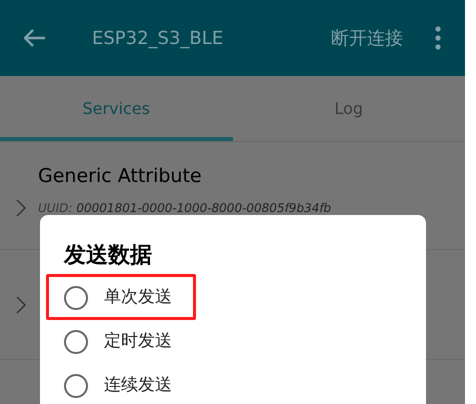 The height and width of the screenshot is (404, 476). I want to click on service-name: Generic Attribute, so click(120, 177).